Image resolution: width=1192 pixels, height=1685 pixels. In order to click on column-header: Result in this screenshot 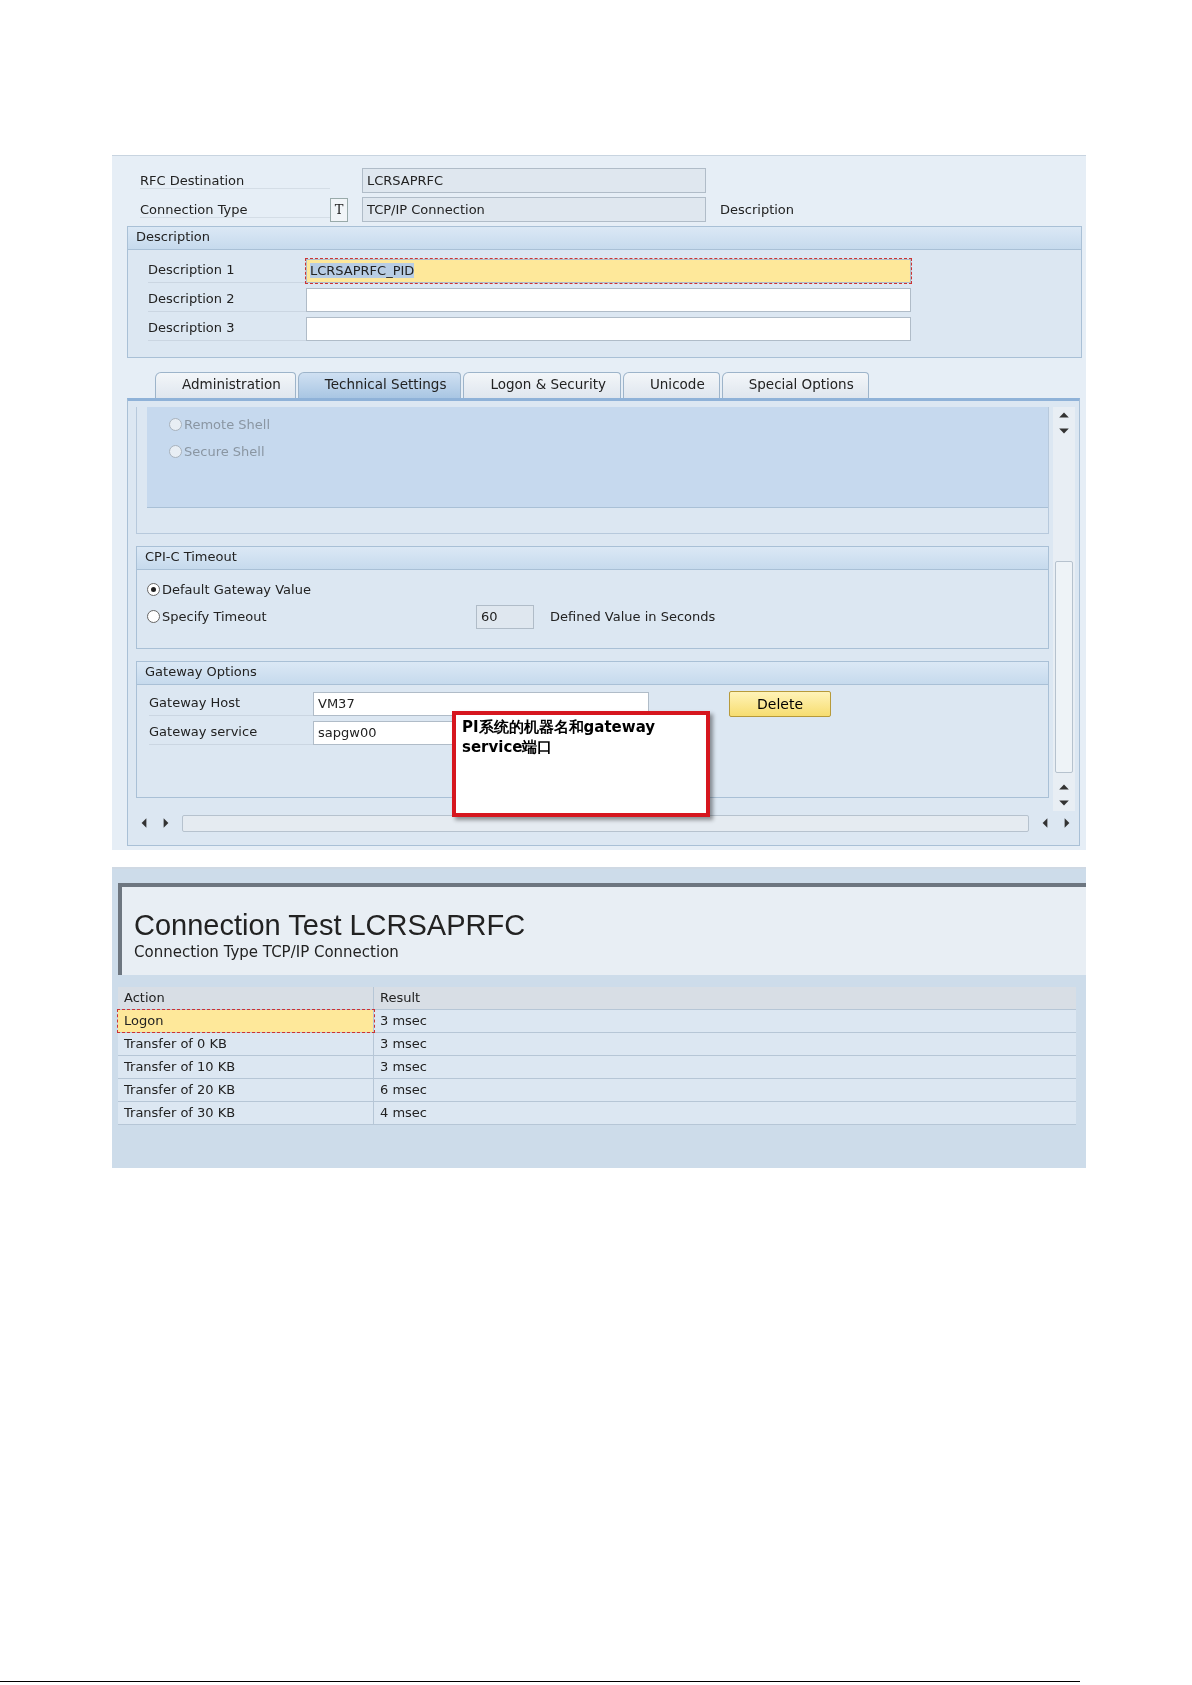, I will do `click(725, 998)`.